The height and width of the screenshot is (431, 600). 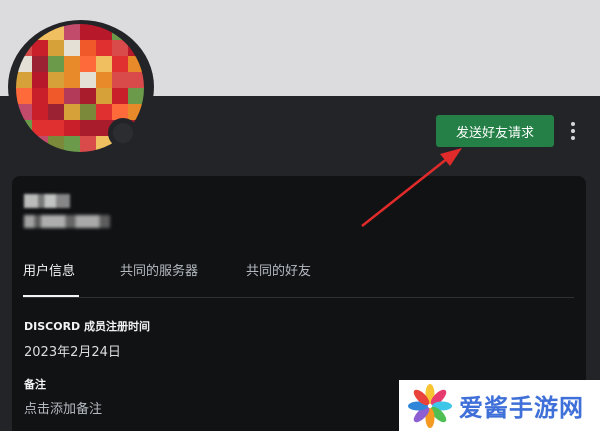 What do you see at coordinates (87, 326) in the screenshot?
I see `member-since-title: DISCORD 成员注册时间` at bounding box center [87, 326].